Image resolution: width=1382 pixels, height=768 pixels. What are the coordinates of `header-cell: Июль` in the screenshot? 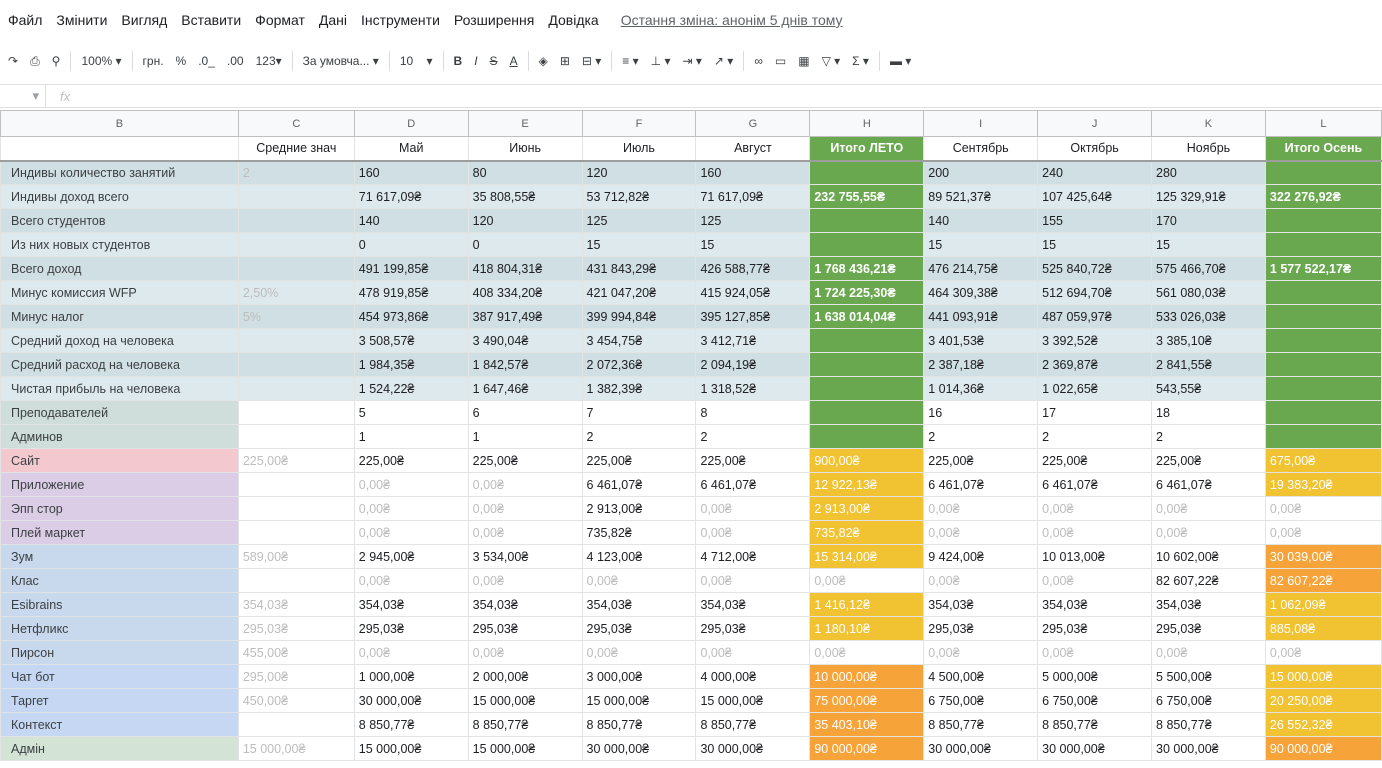 It's located at (639, 149).